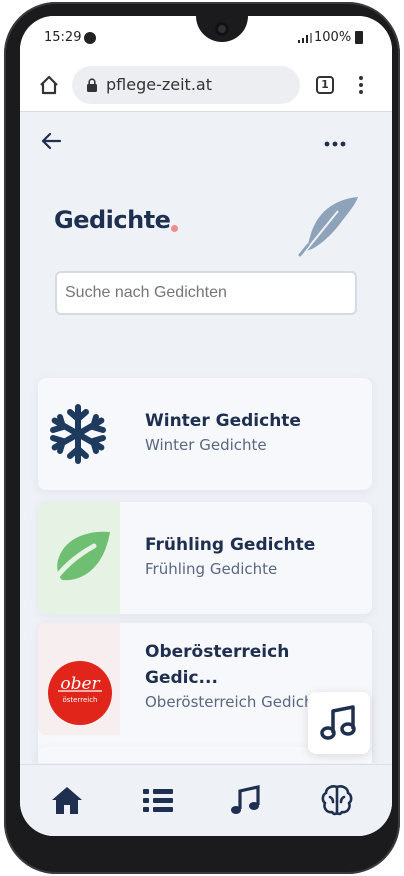 The image size is (404, 876). I want to click on browser-toolbar: pflege-zeit.at 1, so click(206, 86).